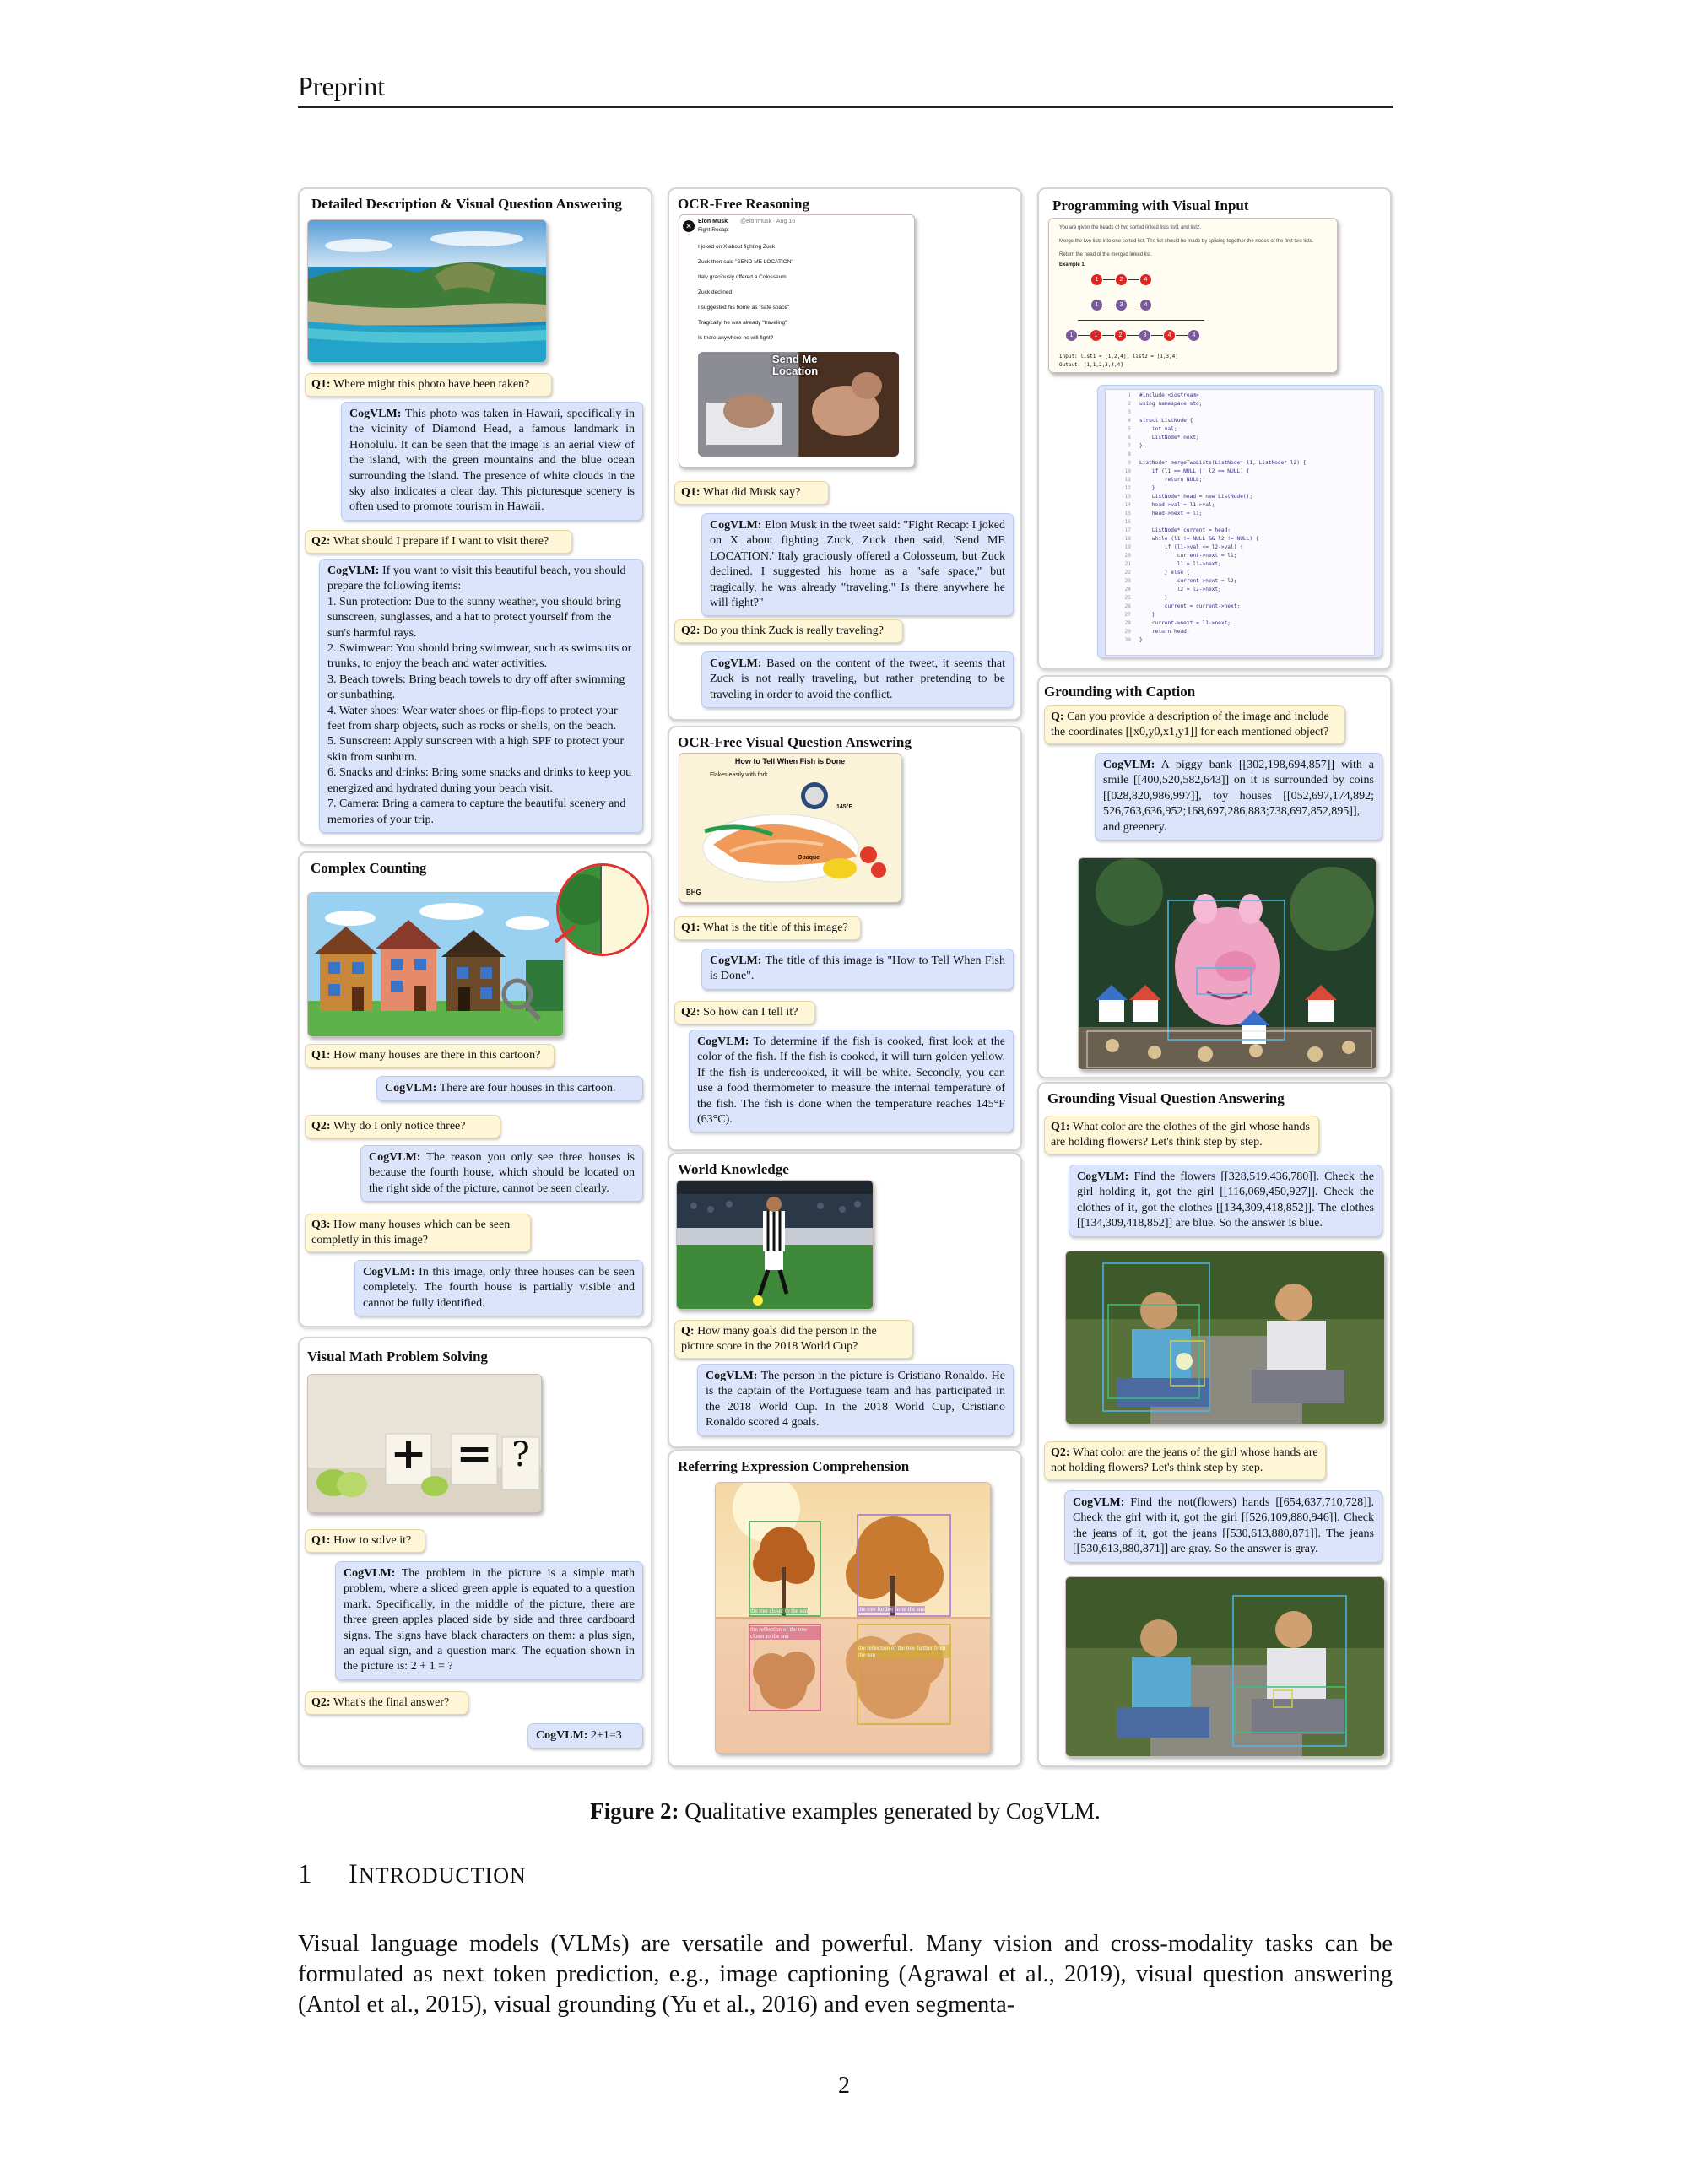 Image resolution: width=1688 pixels, height=2184 pixels. Describe the element at coordinates (435, 965) in the screenshot. I see `cartoon-houses-image` at that location.